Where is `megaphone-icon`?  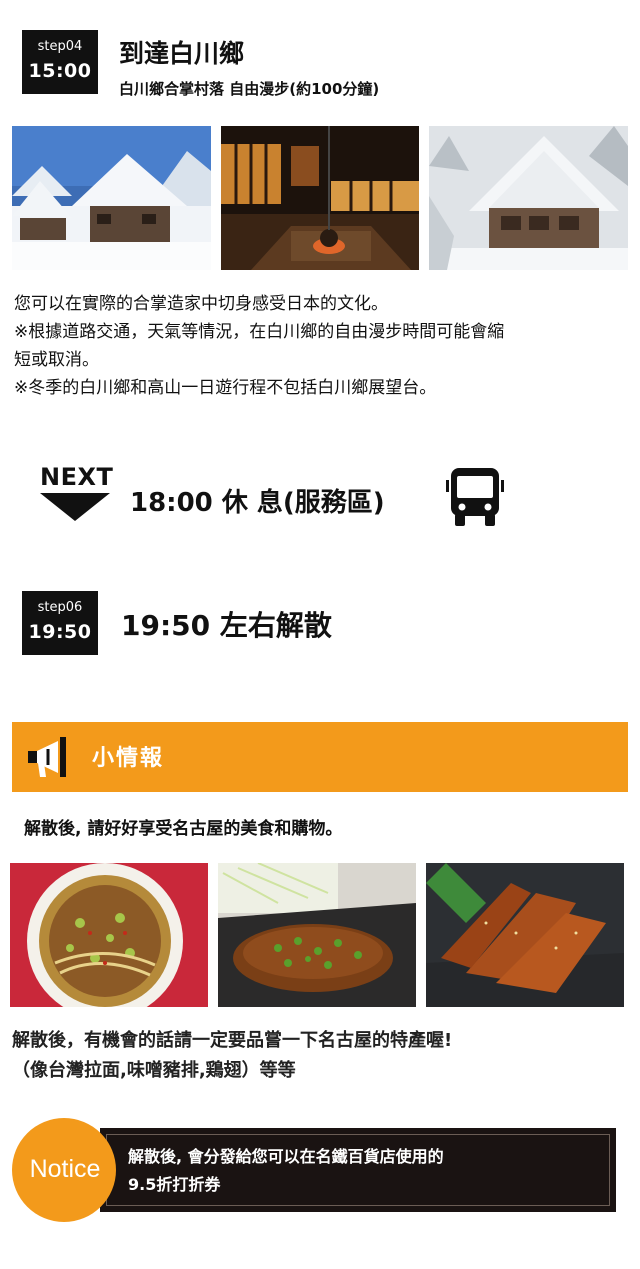 megaphone-icon is located at coordinates (47, 757).